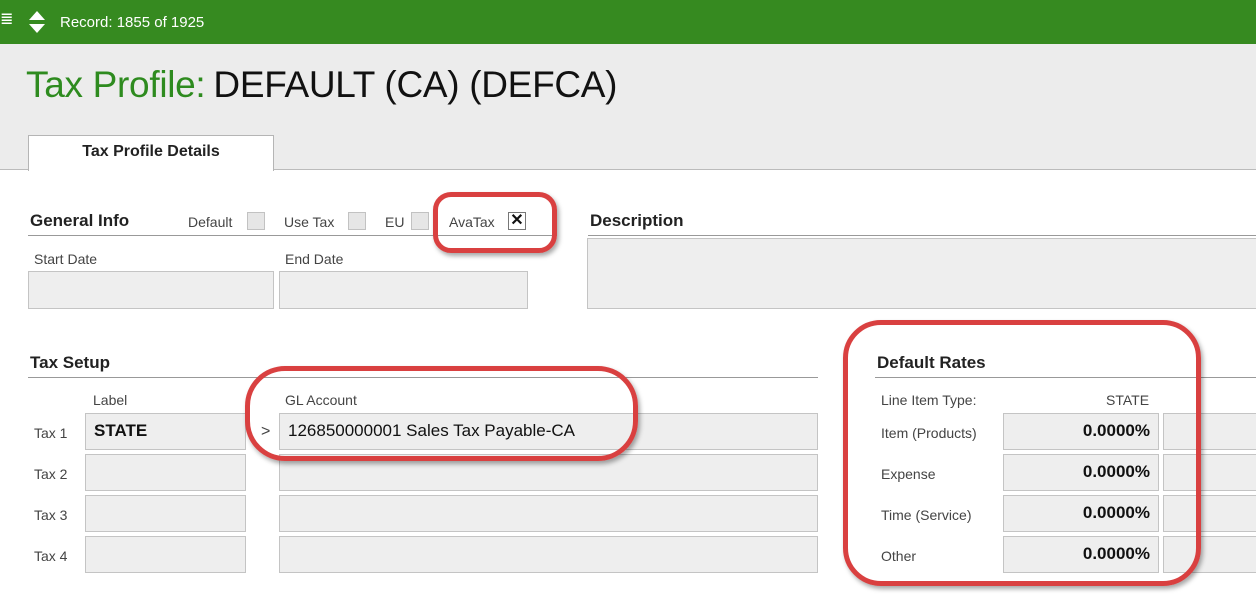 The image size is (1256, 610). What do you see at coordinates (165, 513) in the screenshot?
I see `tax-3-label-field` at bounding box center [165, 513].